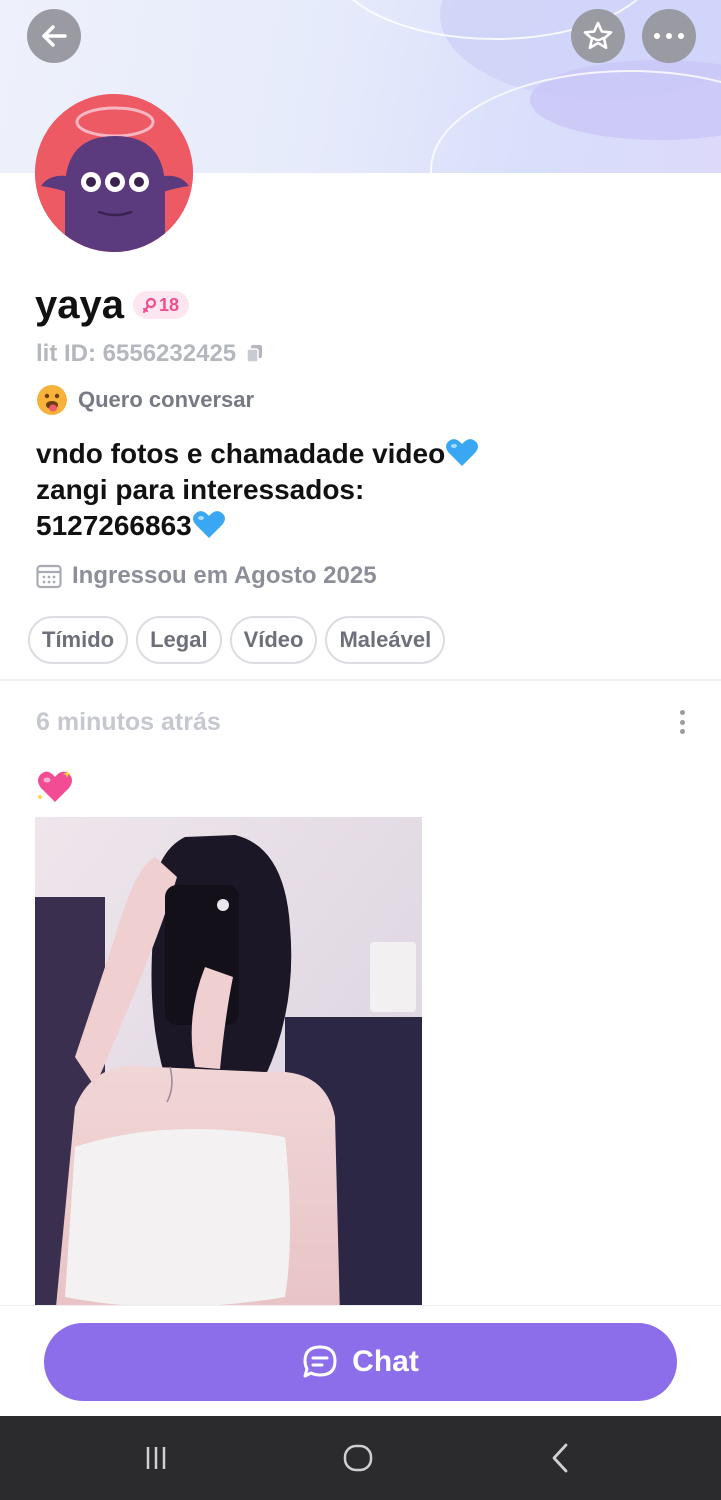 The width and height of the screenshot is (721, 1500). Describe the element at coordinates (385, 1361) in the screenshot. I see `chat-button-label: Chat` at that location.